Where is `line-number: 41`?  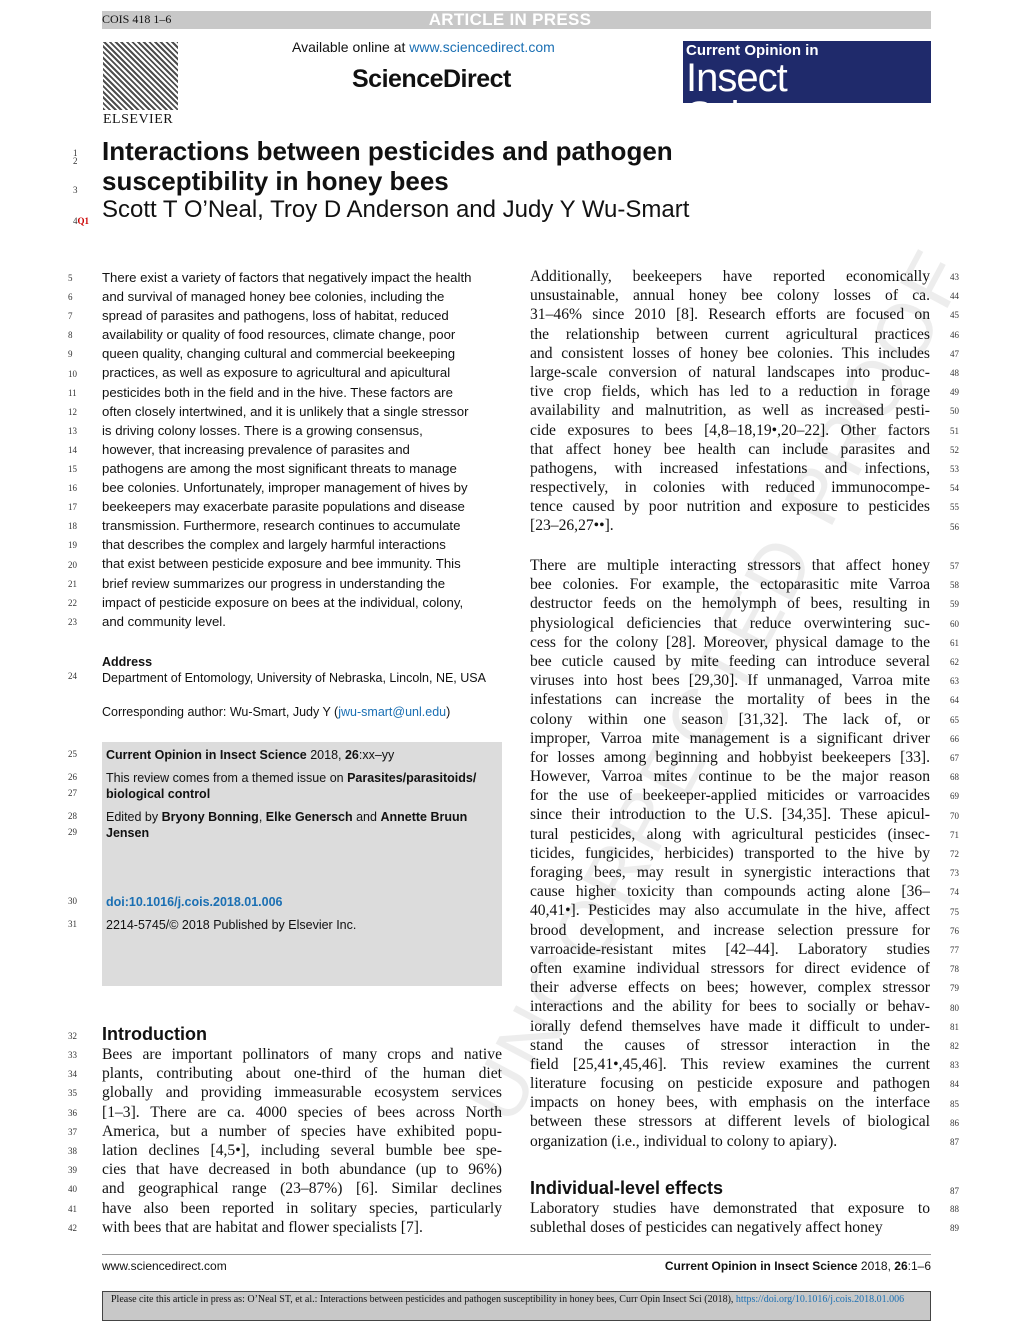
line-number: 41 is located at coordinates (72, 1208).